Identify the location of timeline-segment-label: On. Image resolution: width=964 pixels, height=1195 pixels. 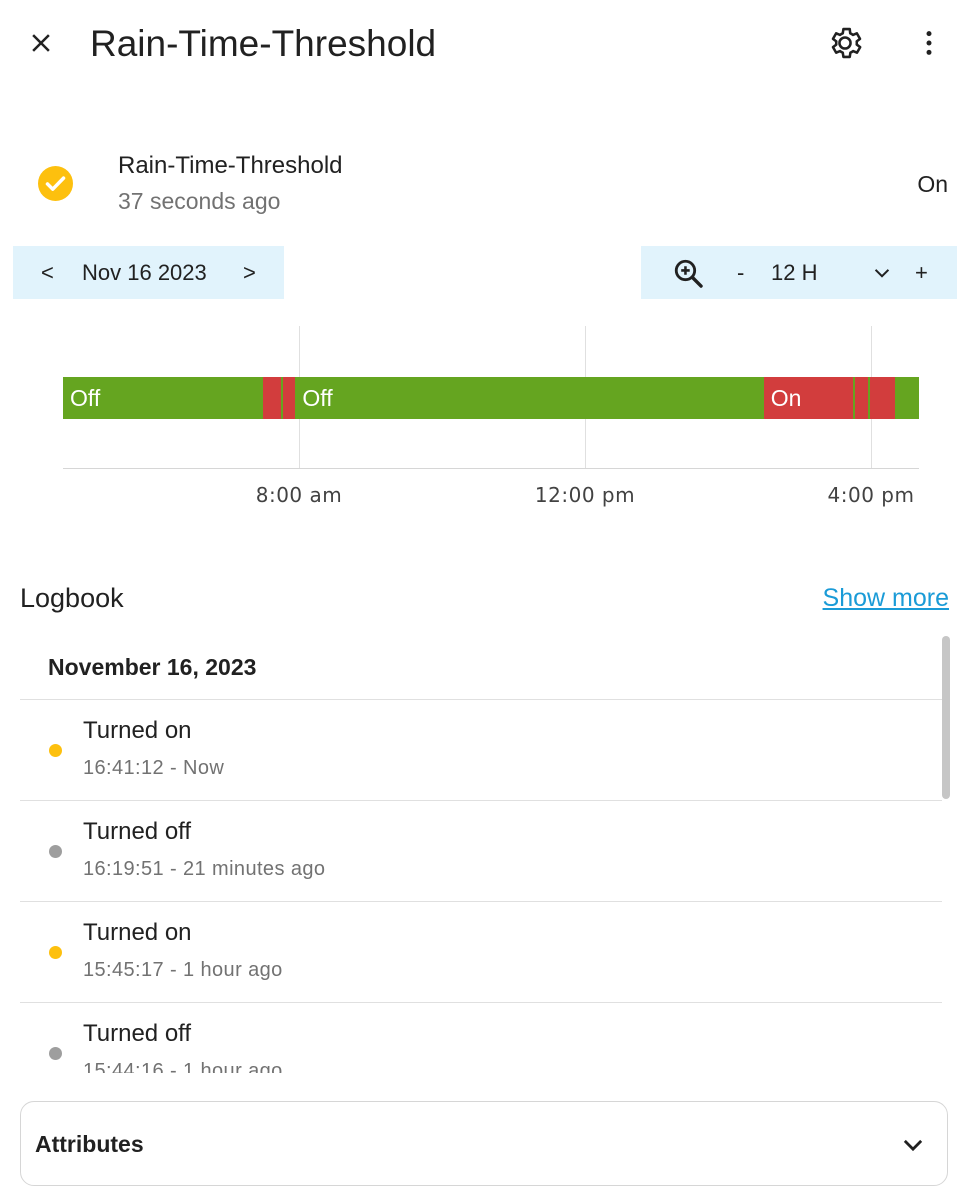
(786, 398).